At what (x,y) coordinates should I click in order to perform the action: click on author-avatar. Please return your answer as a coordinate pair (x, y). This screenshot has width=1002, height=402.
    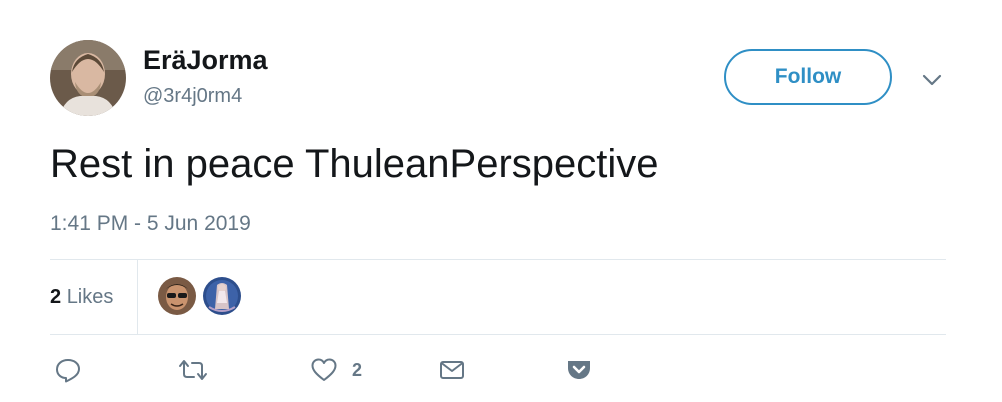
    Looking at the image, I should click on (88, 78).